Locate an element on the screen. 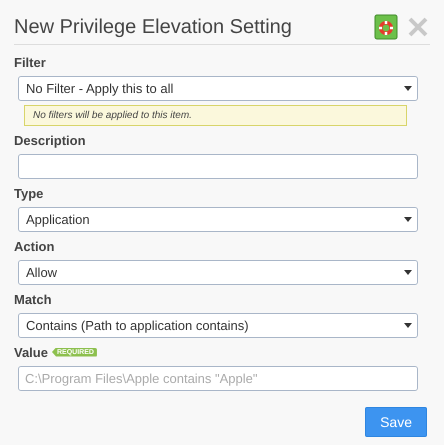 The width and height of the screenshot is (444, 445). close-icon is located at coordinates (418, 27).